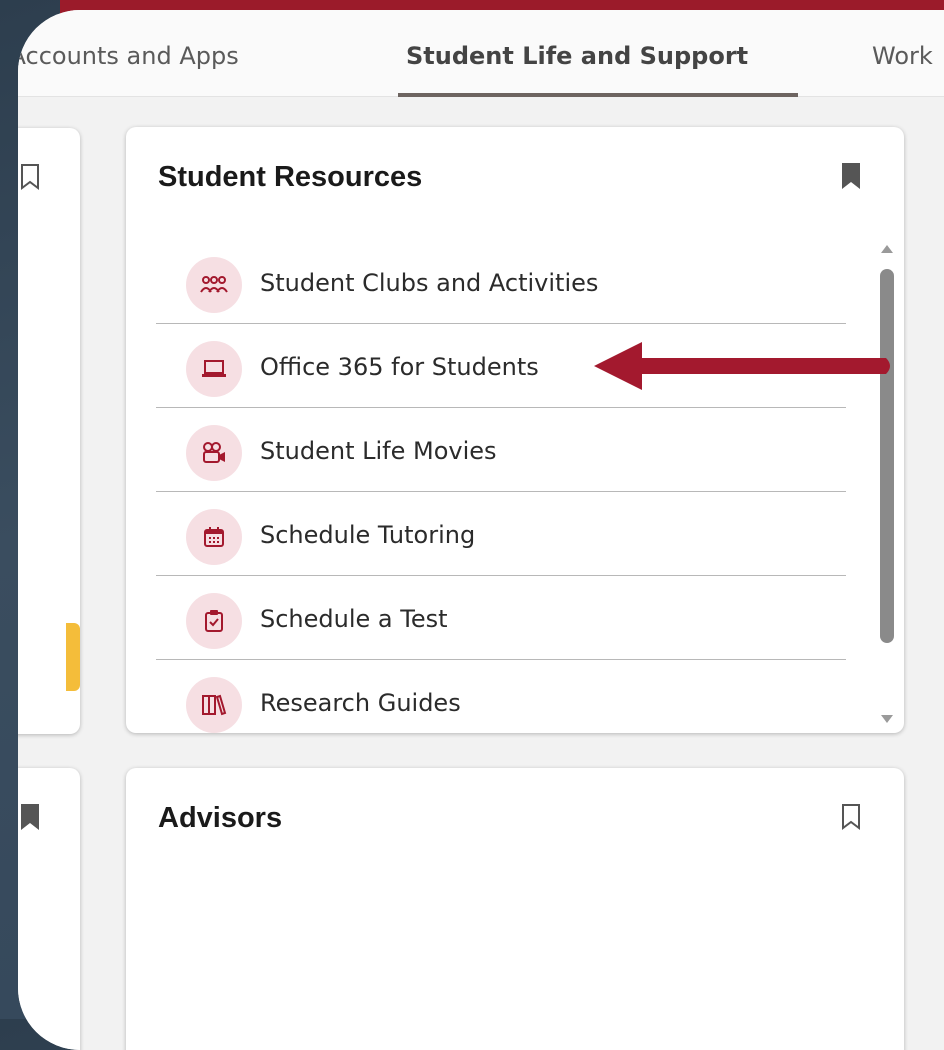 The width and height of the screenshot is (944, 1050). What do you see at coordinates (214, 621) in the screenshot?
I see `clipboard-check-icon` at bounding box center [214, 621].